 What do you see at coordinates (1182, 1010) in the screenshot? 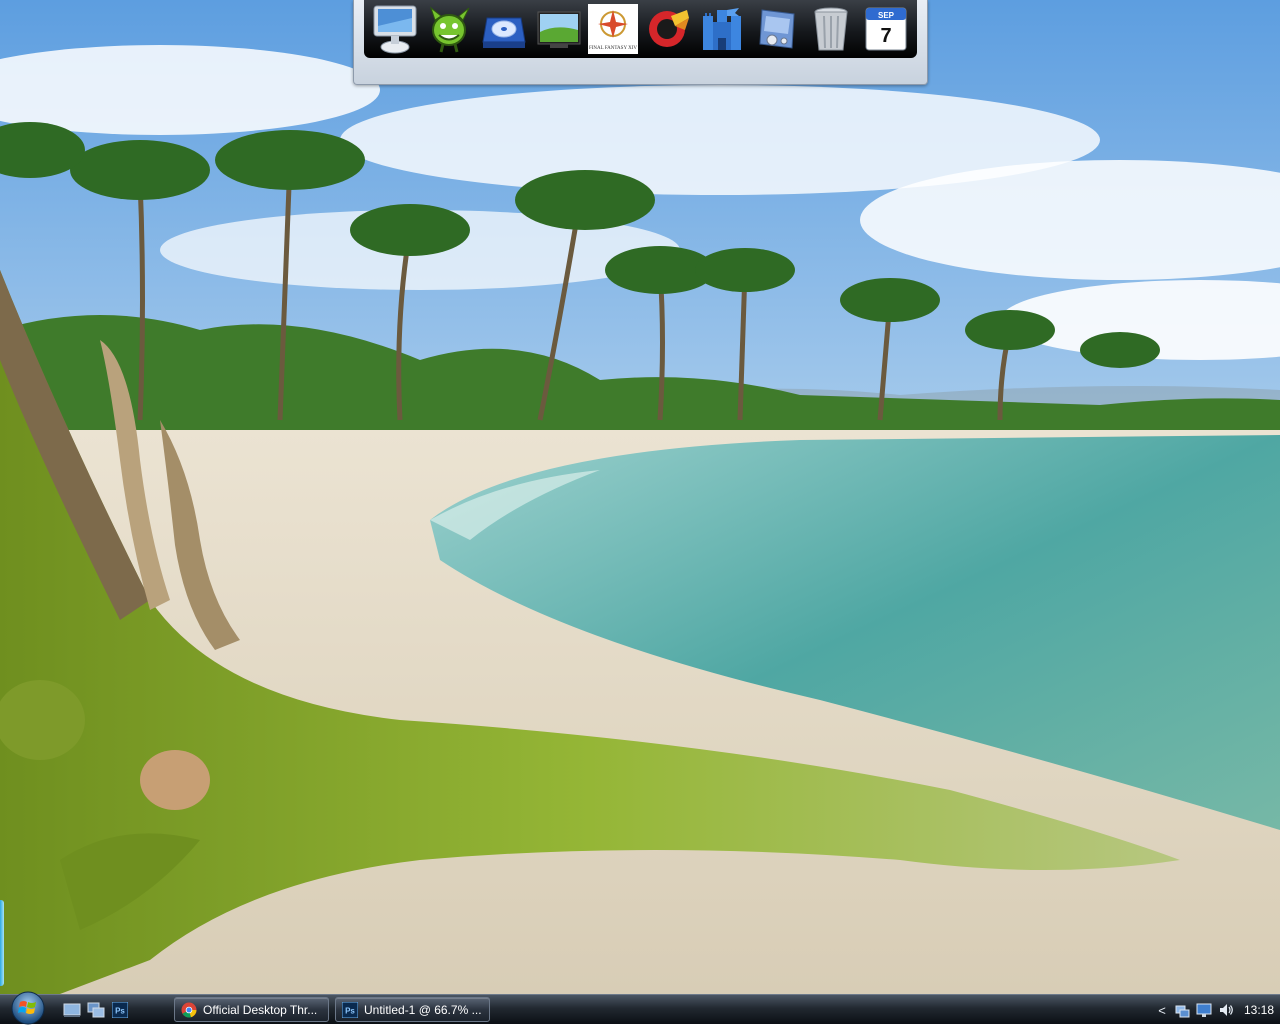
I see `network-icon` at bounding box center [1182, 1010].